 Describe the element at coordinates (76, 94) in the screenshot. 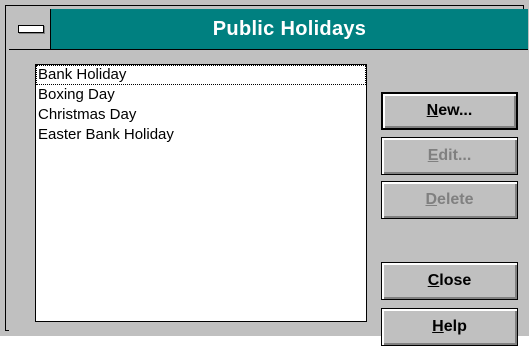

I see `list-item-label: Boxing Day` at that location.